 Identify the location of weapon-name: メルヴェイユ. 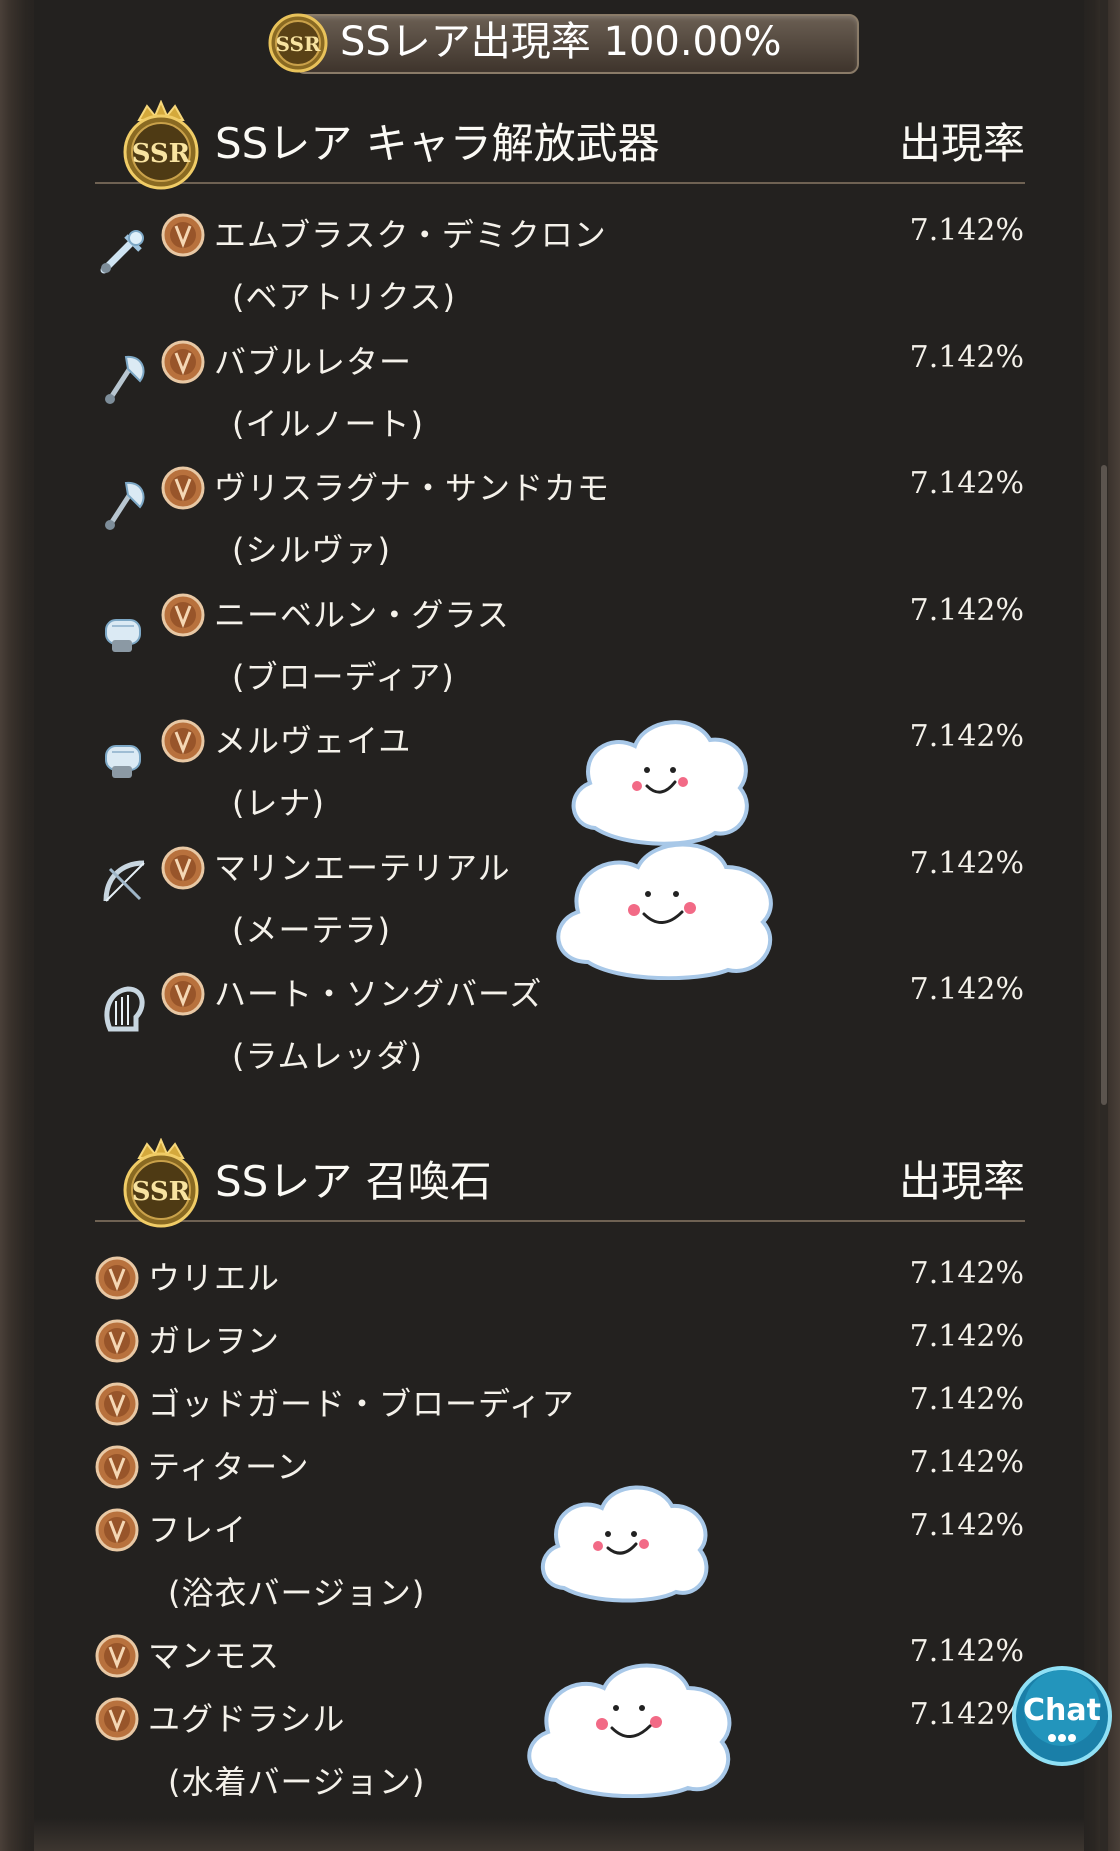
(313, 741).